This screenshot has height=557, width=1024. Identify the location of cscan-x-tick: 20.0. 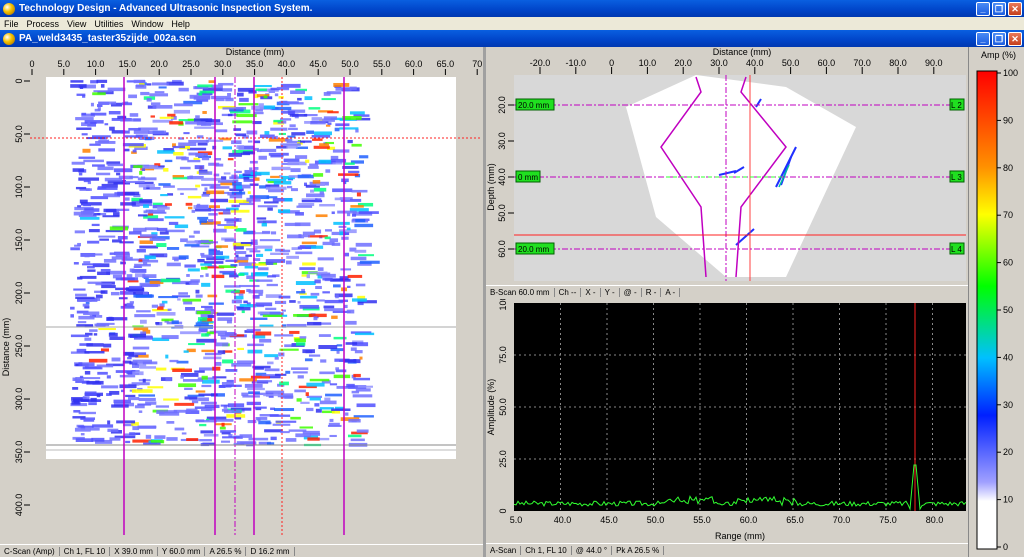
(159, 64).